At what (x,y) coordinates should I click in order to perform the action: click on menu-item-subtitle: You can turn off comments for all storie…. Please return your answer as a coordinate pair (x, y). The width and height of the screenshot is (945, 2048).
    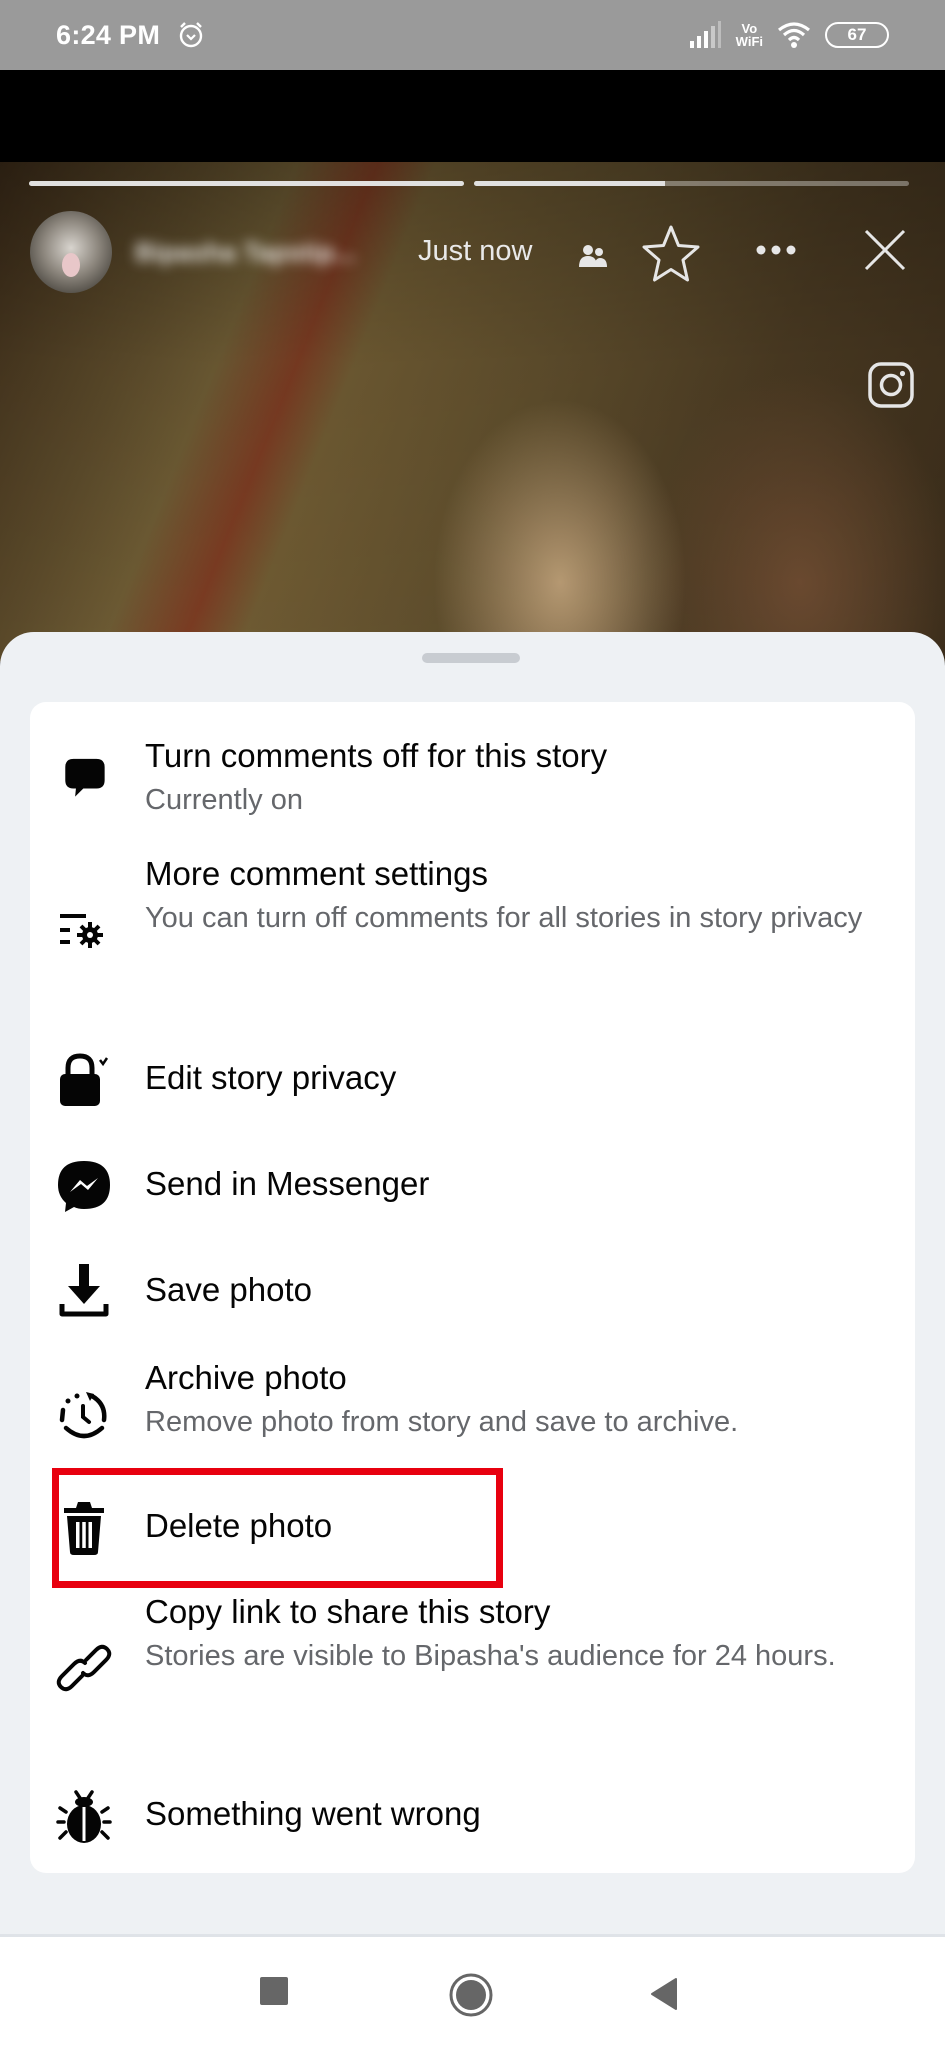
    Looking at the image, I should click on (504, 918).